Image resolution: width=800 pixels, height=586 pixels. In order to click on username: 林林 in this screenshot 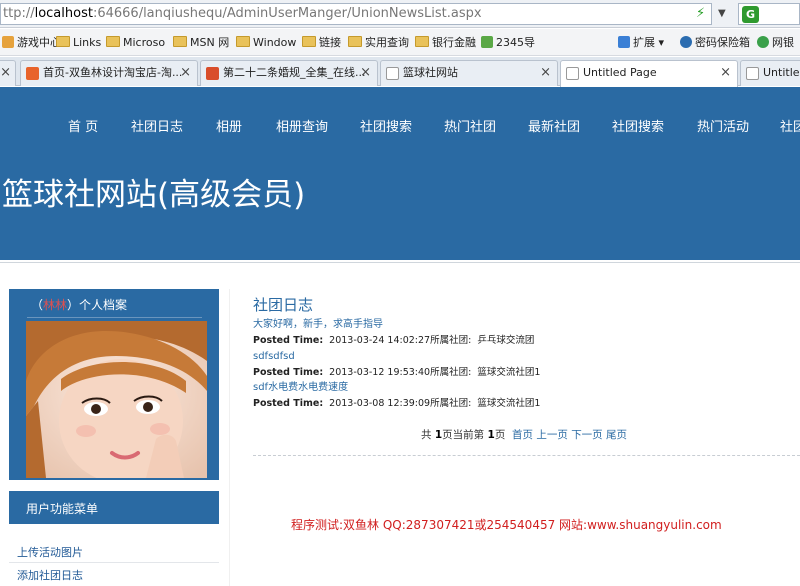, I will do `click(55, 305)`.